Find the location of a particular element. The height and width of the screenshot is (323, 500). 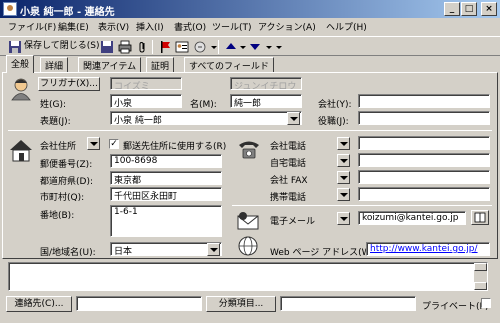

job-title-label: 役職(J): is located at coordinates (333, 122).